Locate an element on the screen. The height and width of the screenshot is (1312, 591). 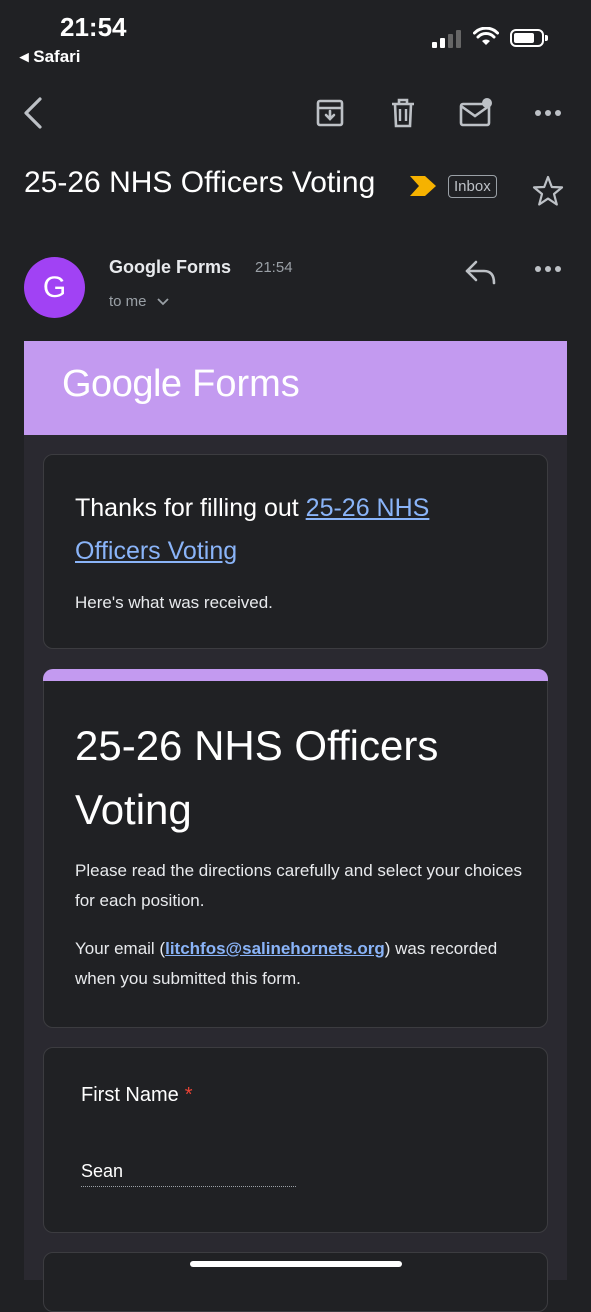
required-asterisk: * is located at coordinates (188, 1095).